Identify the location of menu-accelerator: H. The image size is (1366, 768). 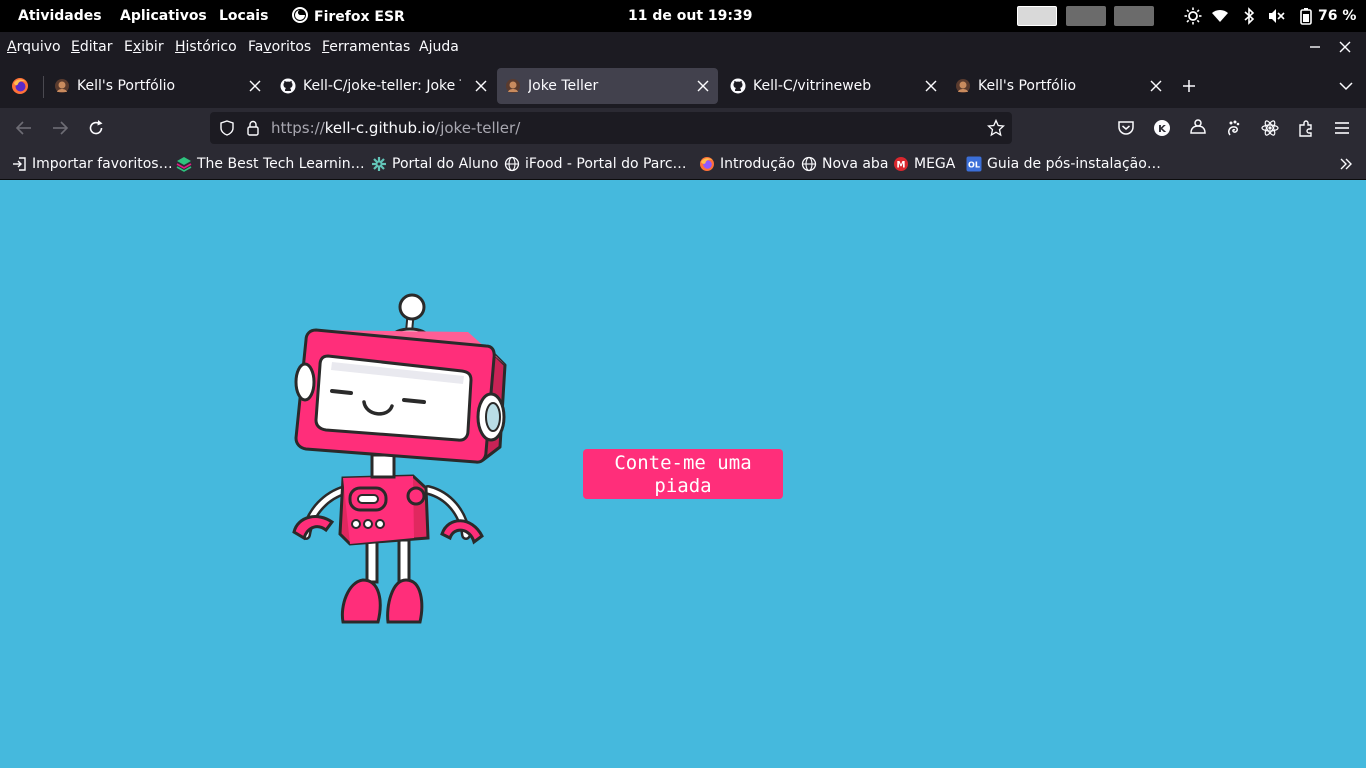
(180, 47).